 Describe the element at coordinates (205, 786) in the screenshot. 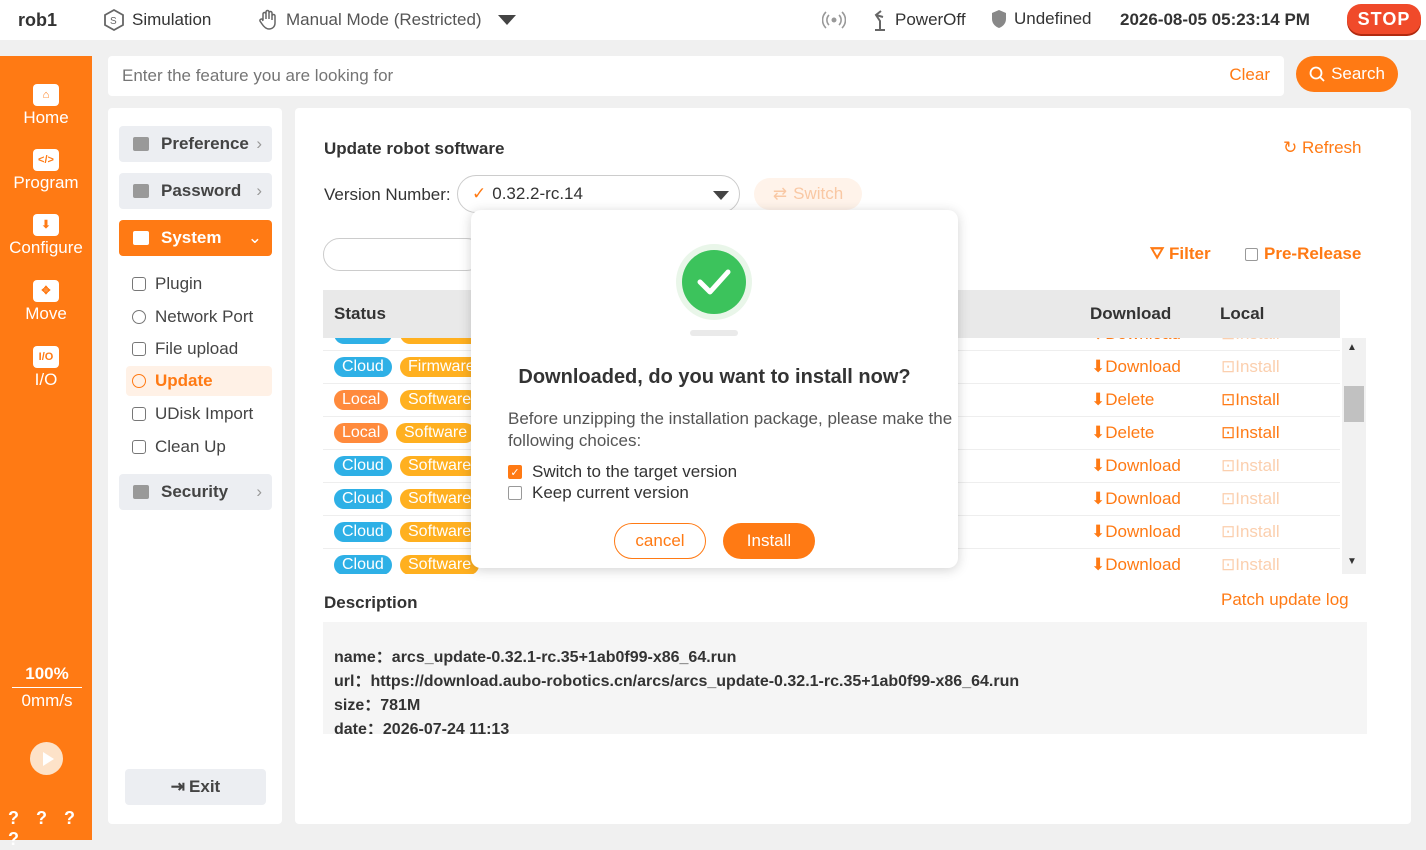

I see `exit-label: Exit` at that location.